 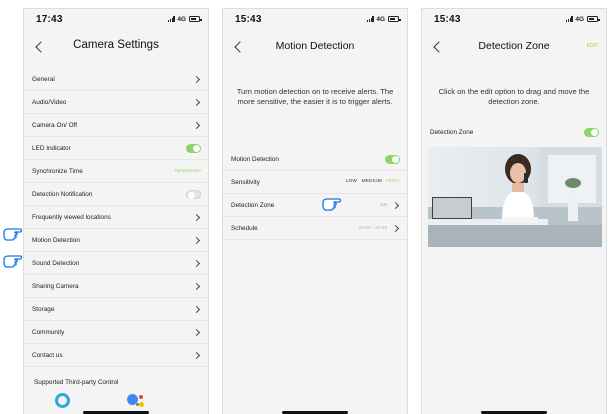 I want to click on settings-row-detection-notification: Detection Notification, so click(x=116, y=194).